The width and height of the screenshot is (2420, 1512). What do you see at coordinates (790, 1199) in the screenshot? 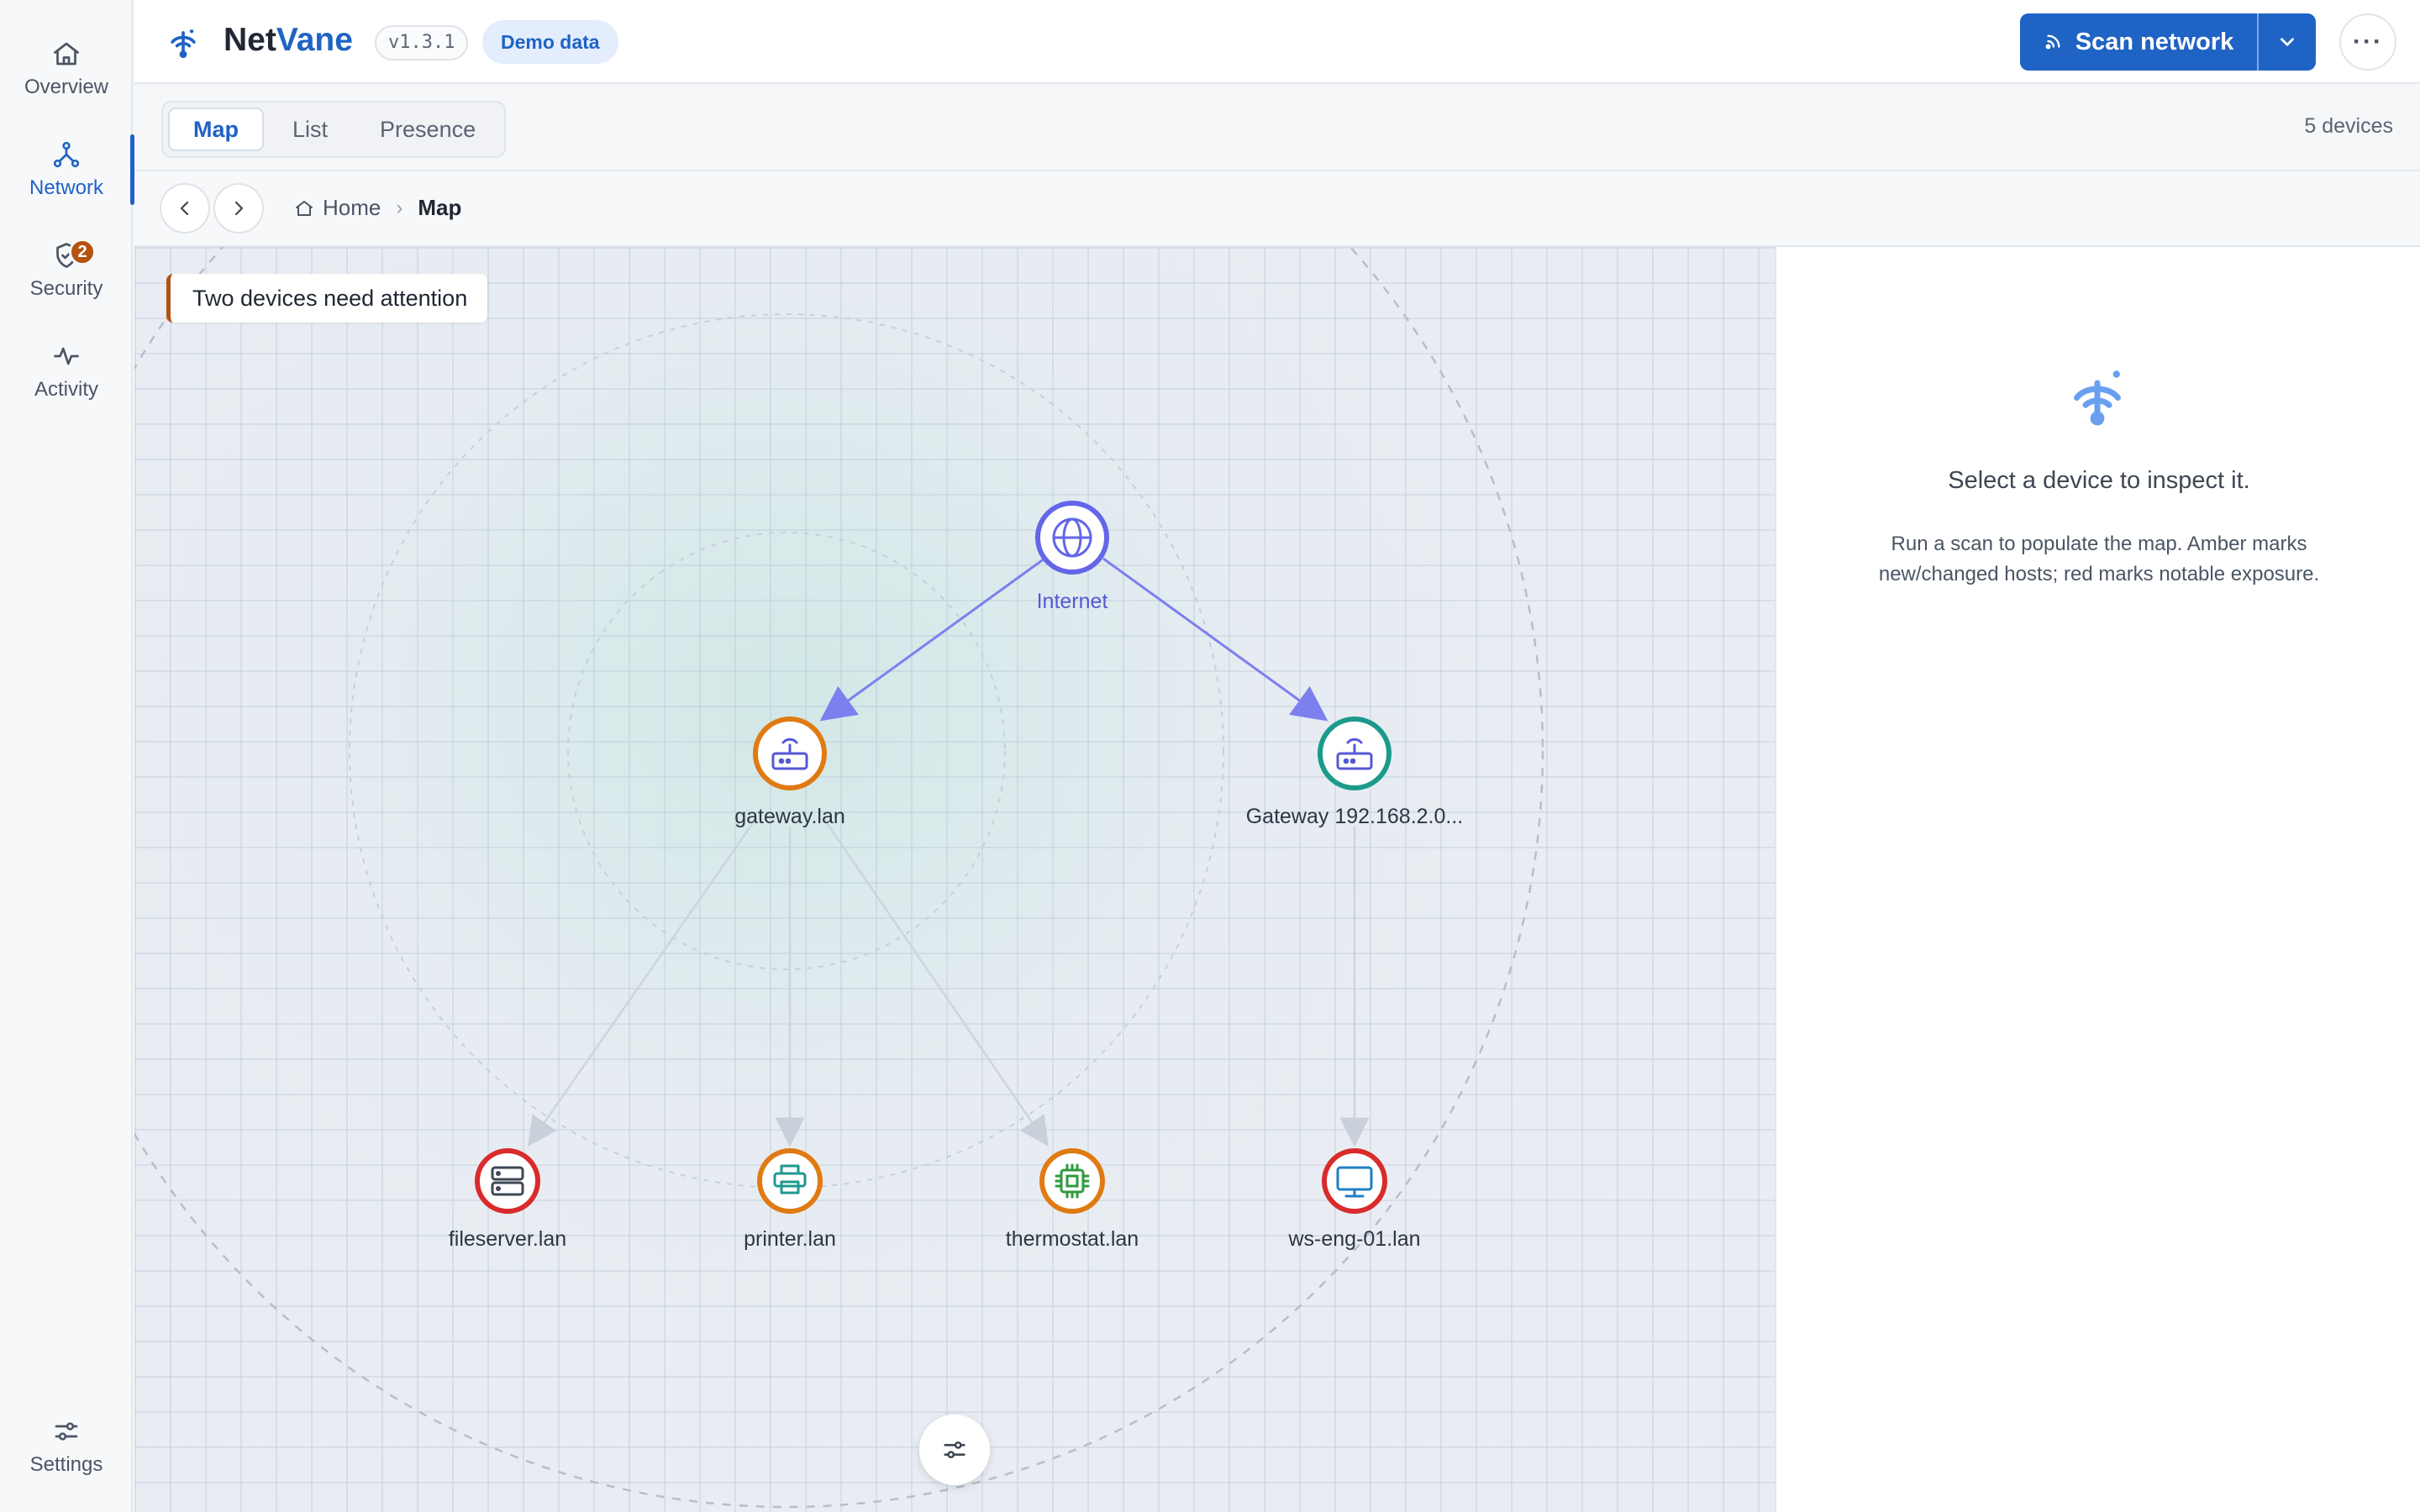
I see `node-printer-lan: printer.lan` at bounding box center [790, 1199].